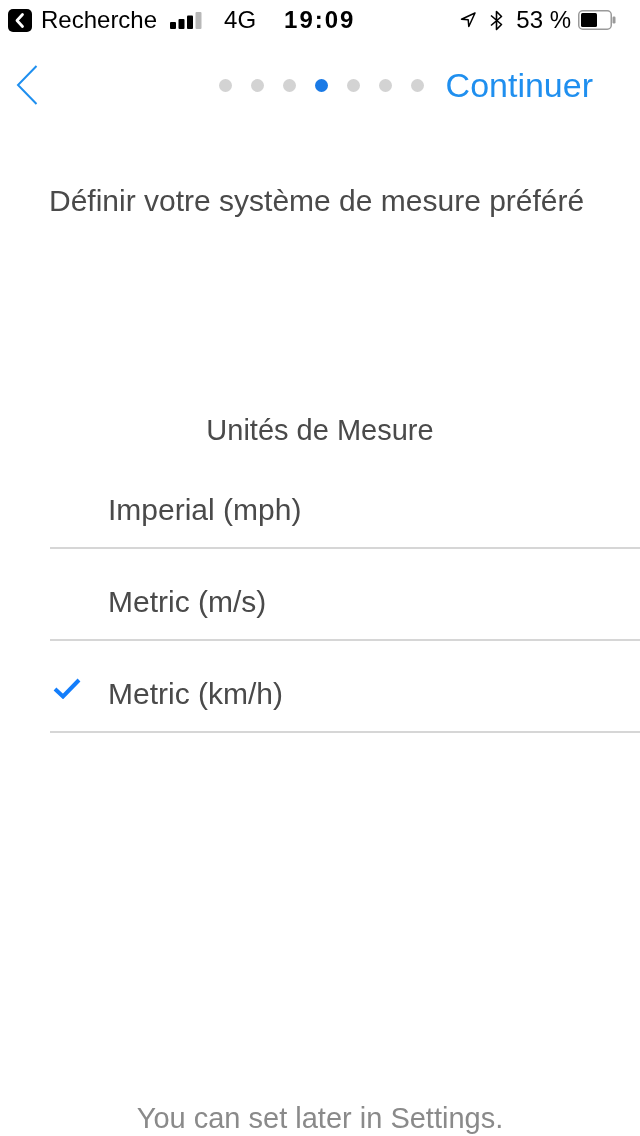 This screenshot has height=1136, width=640. I want to click on back-button, so click(27, 85).